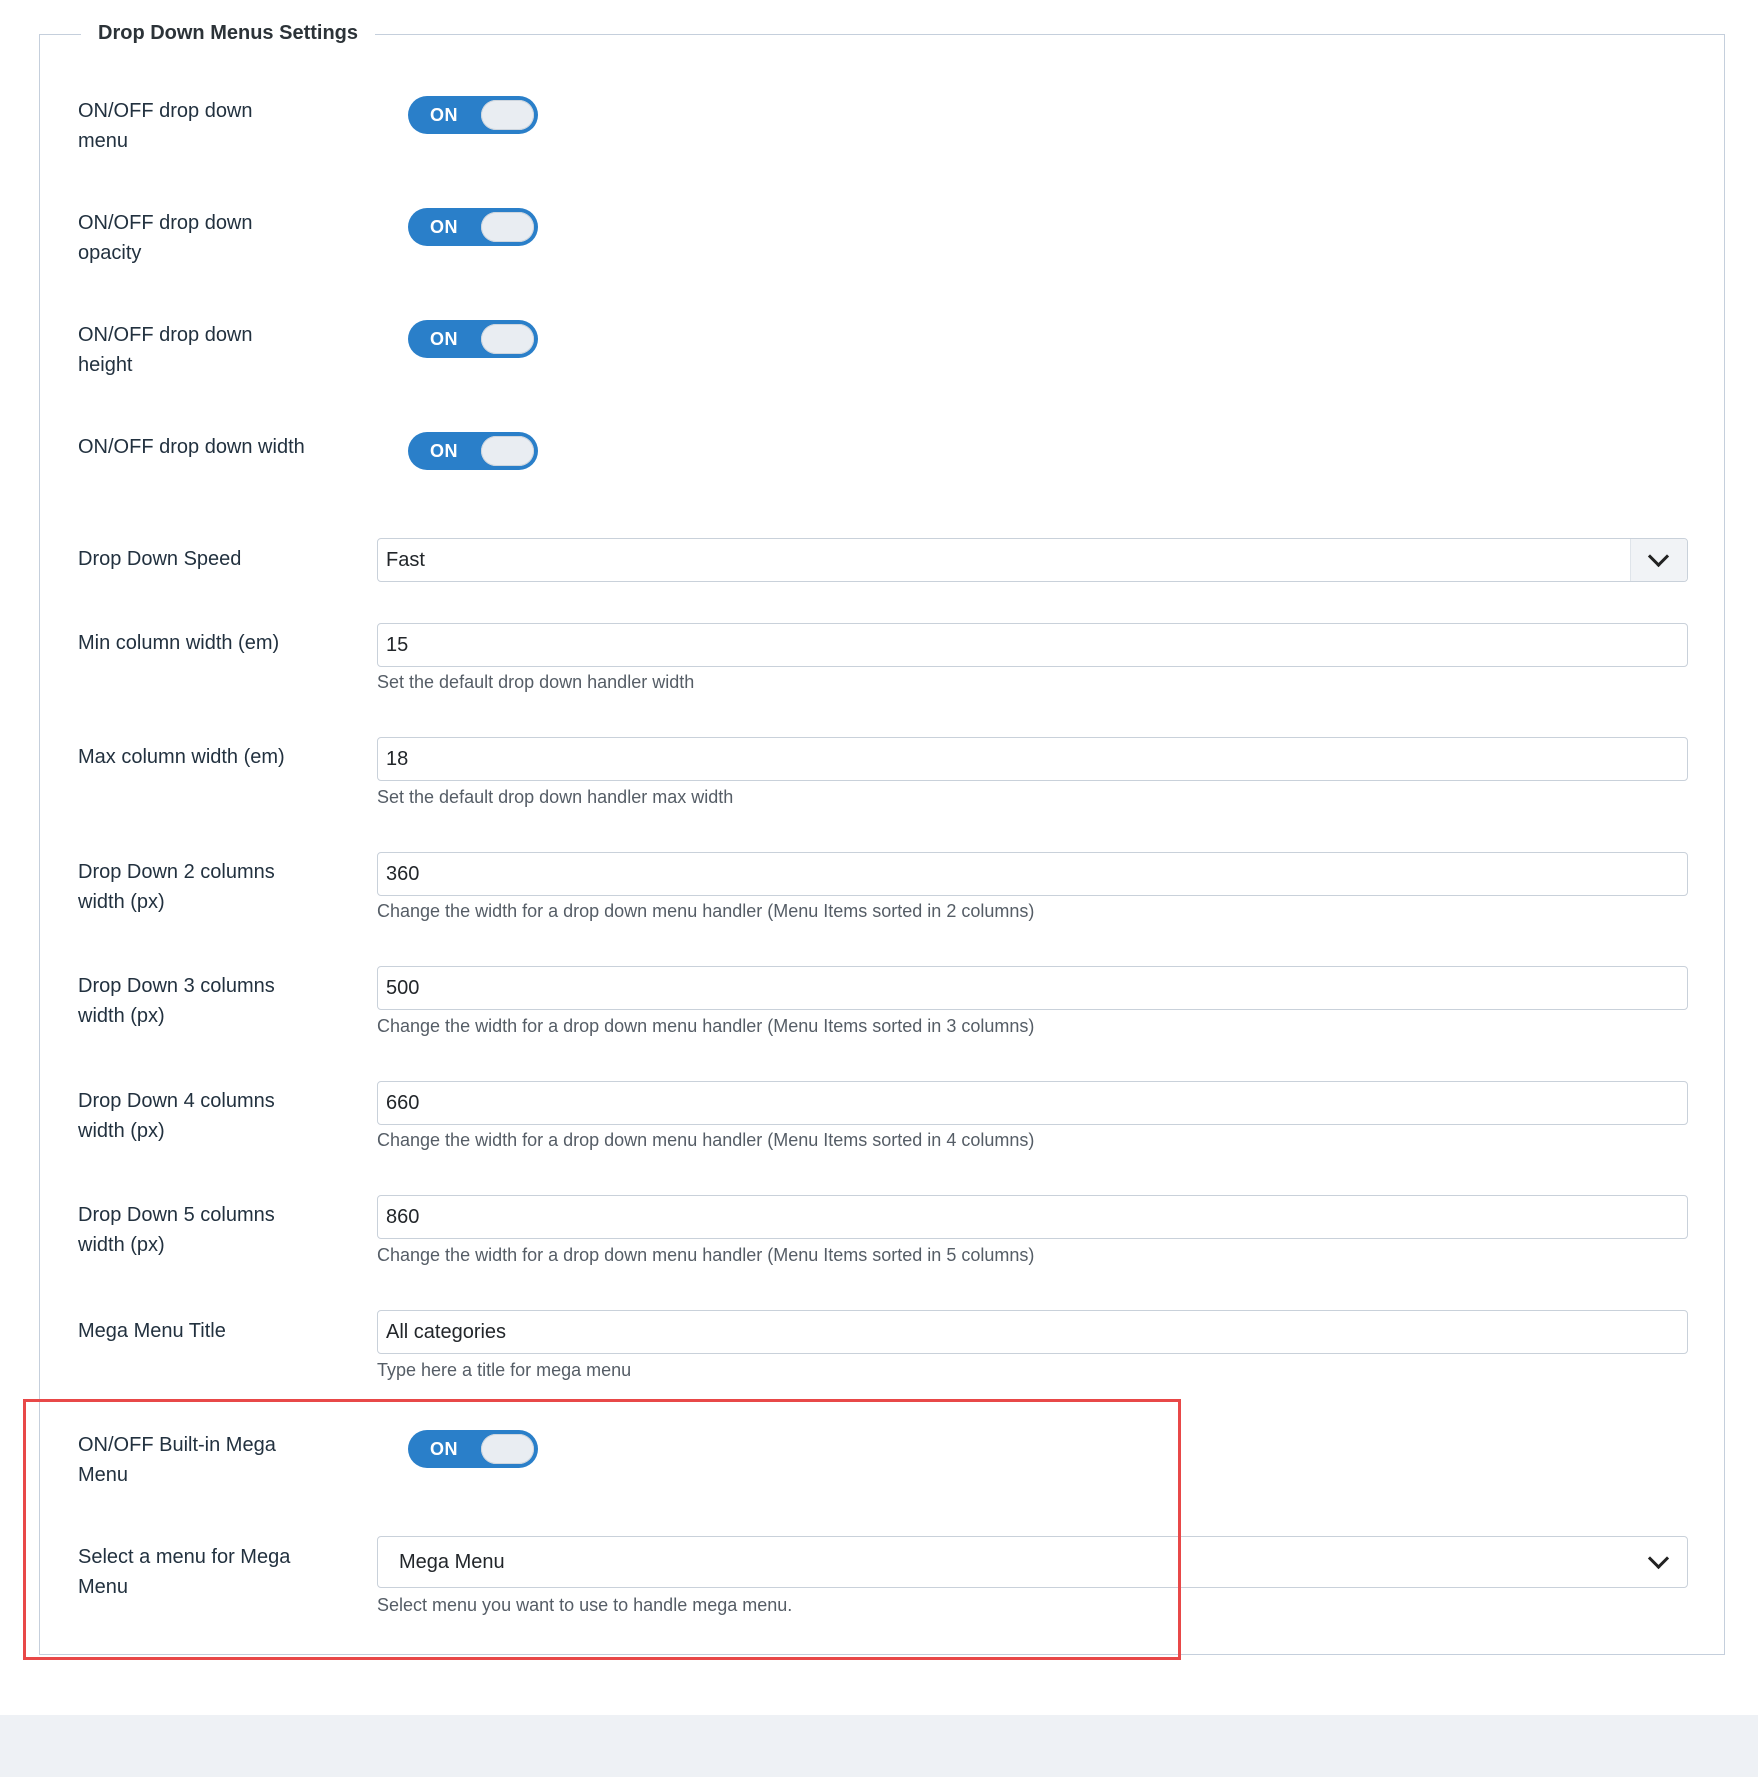 The height and width of the screenshot is (1777, 1758). Describe the element at coordinates (473, 115) in the screenshot. I see `dropdown-menu-toggle: ON` at that location.